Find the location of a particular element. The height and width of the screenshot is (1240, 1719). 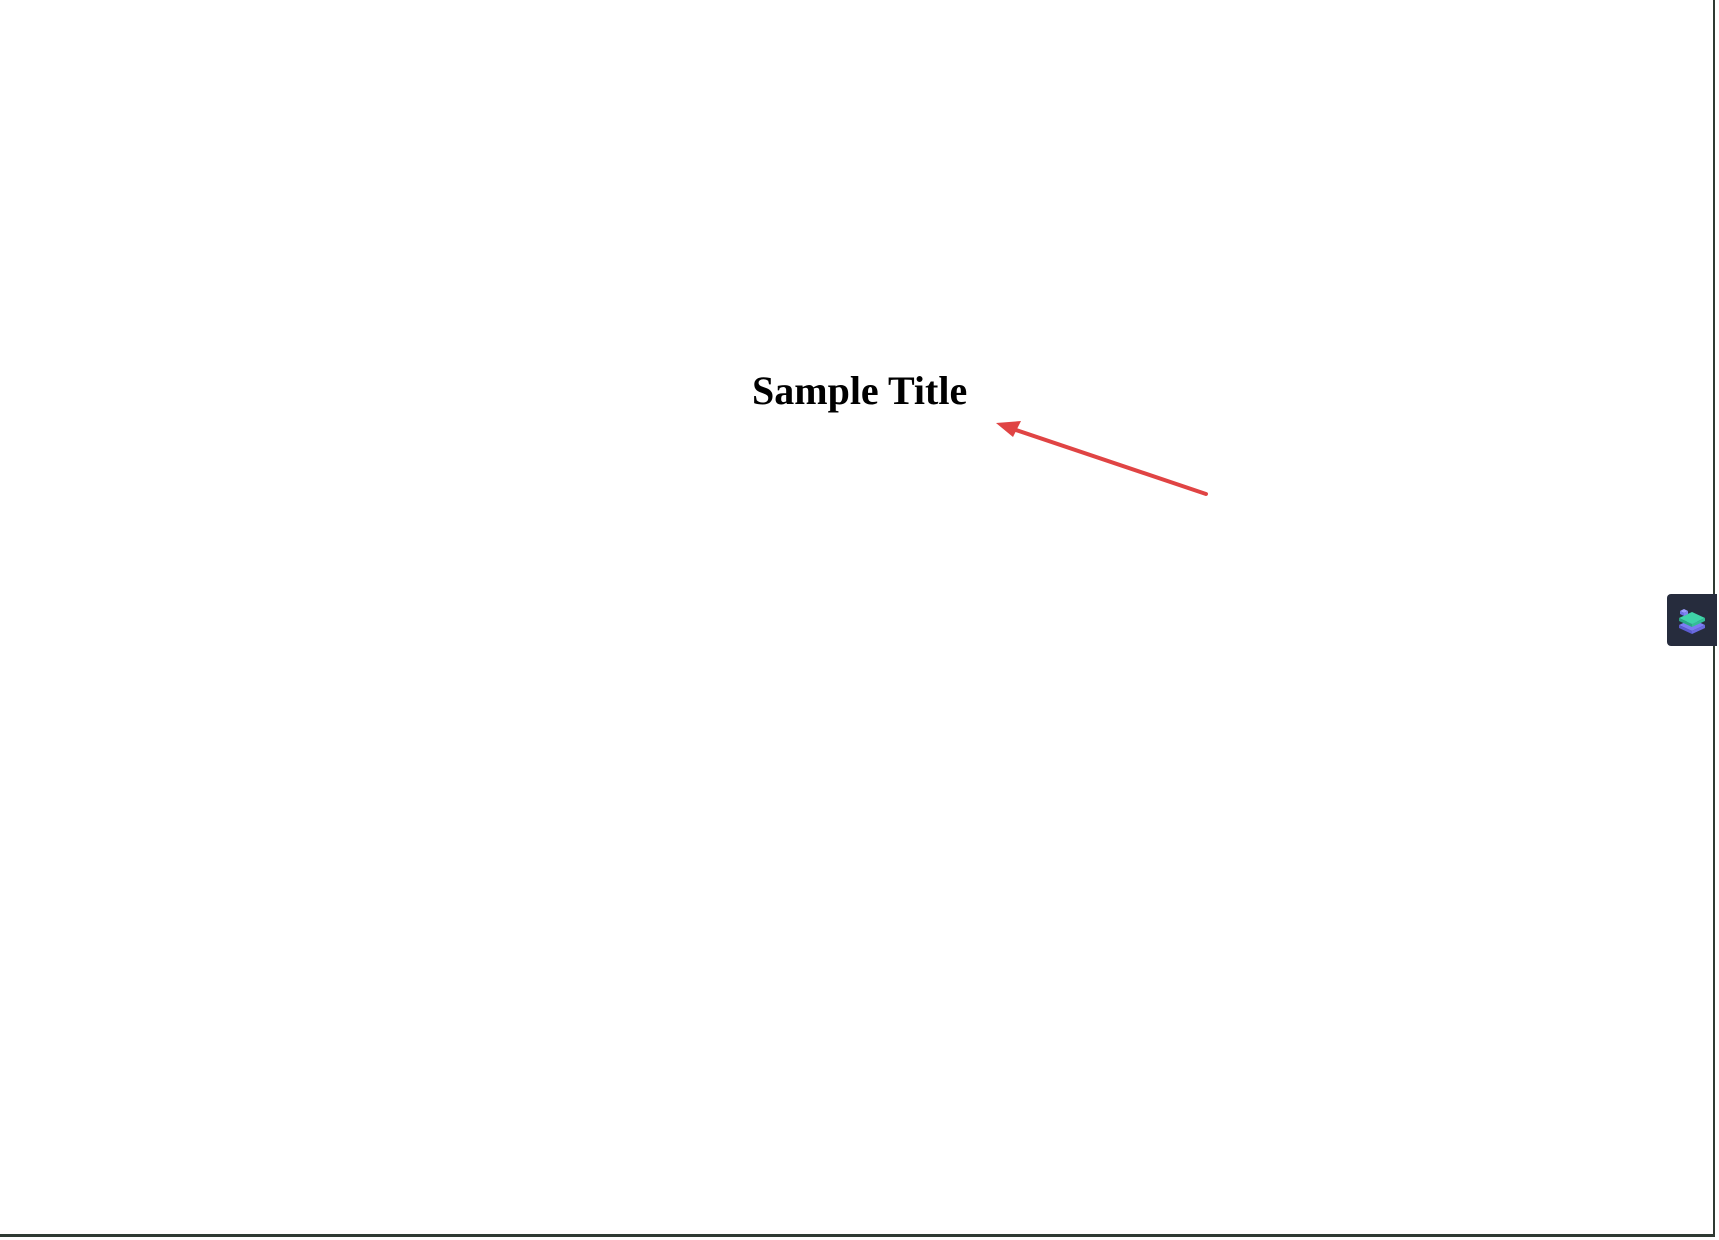

stacked-layers-icon is located at coordinates (1692, 621).